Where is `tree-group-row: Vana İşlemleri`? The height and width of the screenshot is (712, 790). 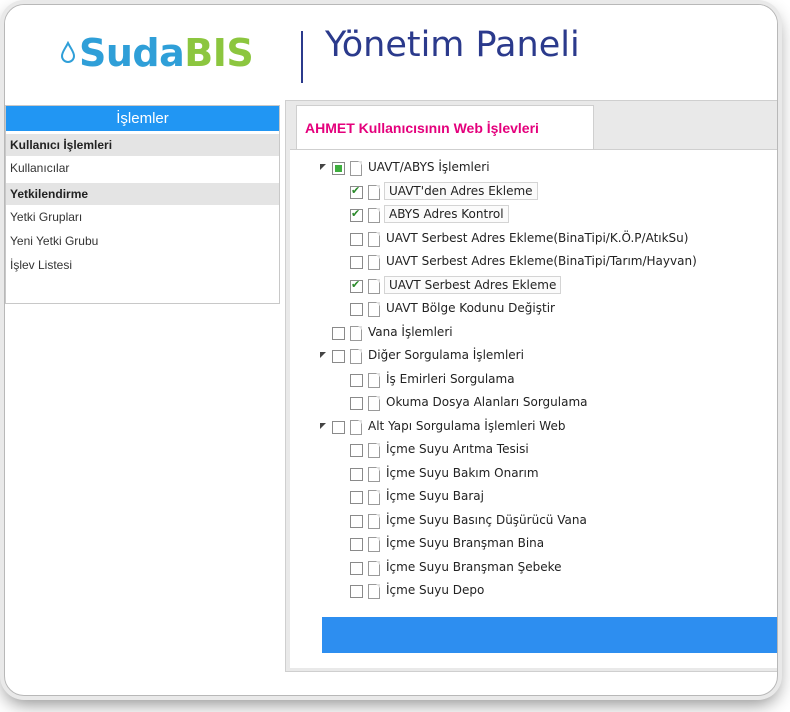
tree-group-row: Vana İşlemleri is located at coordinates (548, 335).